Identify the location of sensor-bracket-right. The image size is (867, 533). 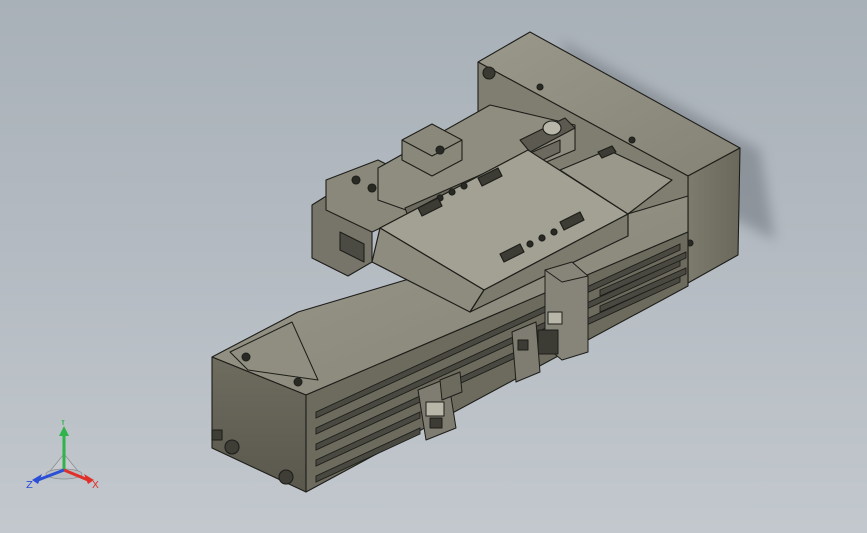
(563, 311).